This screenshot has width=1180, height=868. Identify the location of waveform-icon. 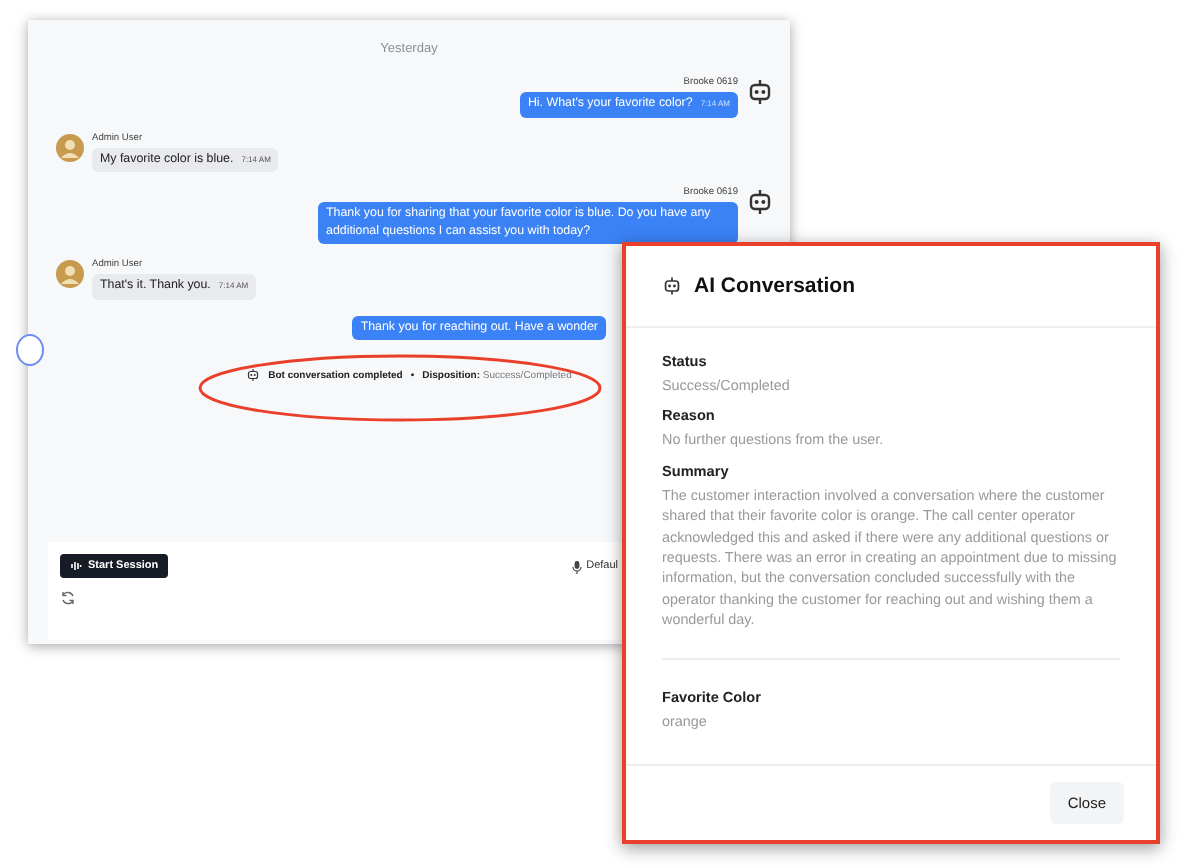
(76, 566).